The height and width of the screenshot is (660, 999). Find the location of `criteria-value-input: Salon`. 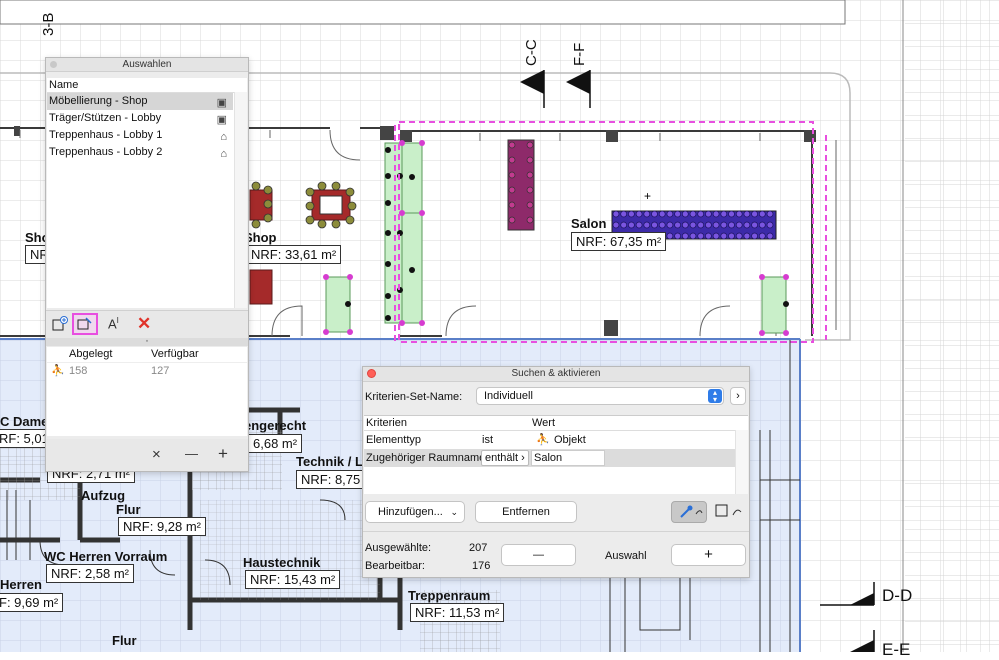

criteria-value-input: Salon is located at coordinates (568, 458).